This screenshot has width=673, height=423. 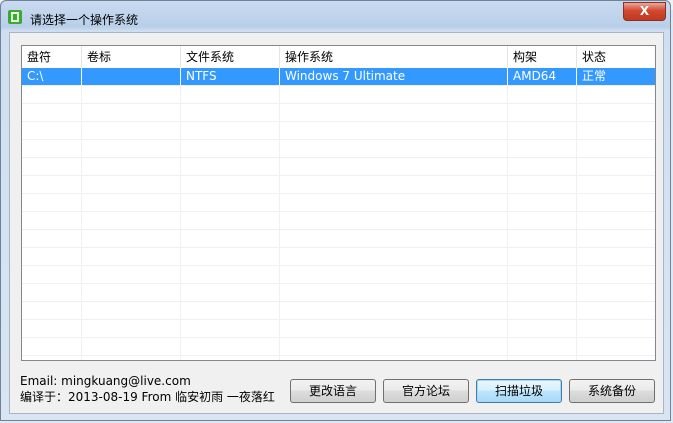 I want to click on change-language-button: 更改语言, so click(x=333, y=391).